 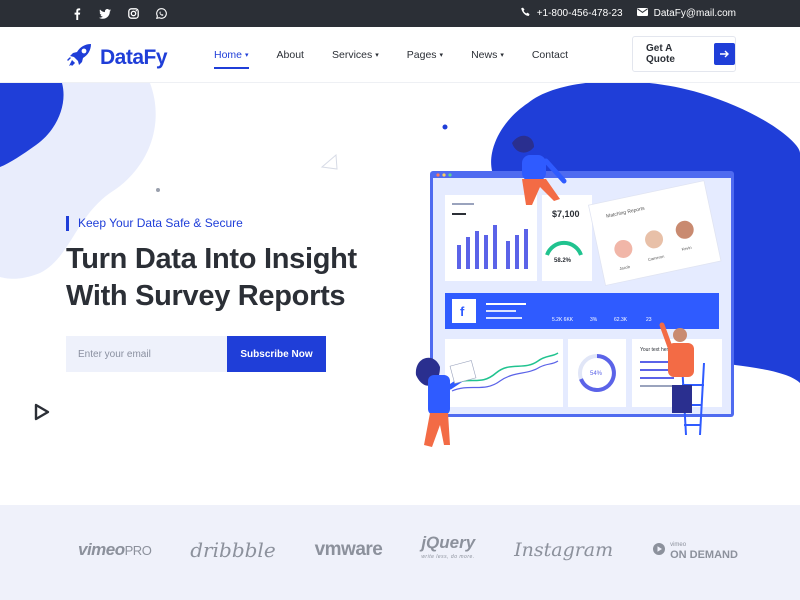 What do you see at coordinates (724, 54) in the screenshot?
I see `arrow-right-icon` at bounding box center [724, 54].